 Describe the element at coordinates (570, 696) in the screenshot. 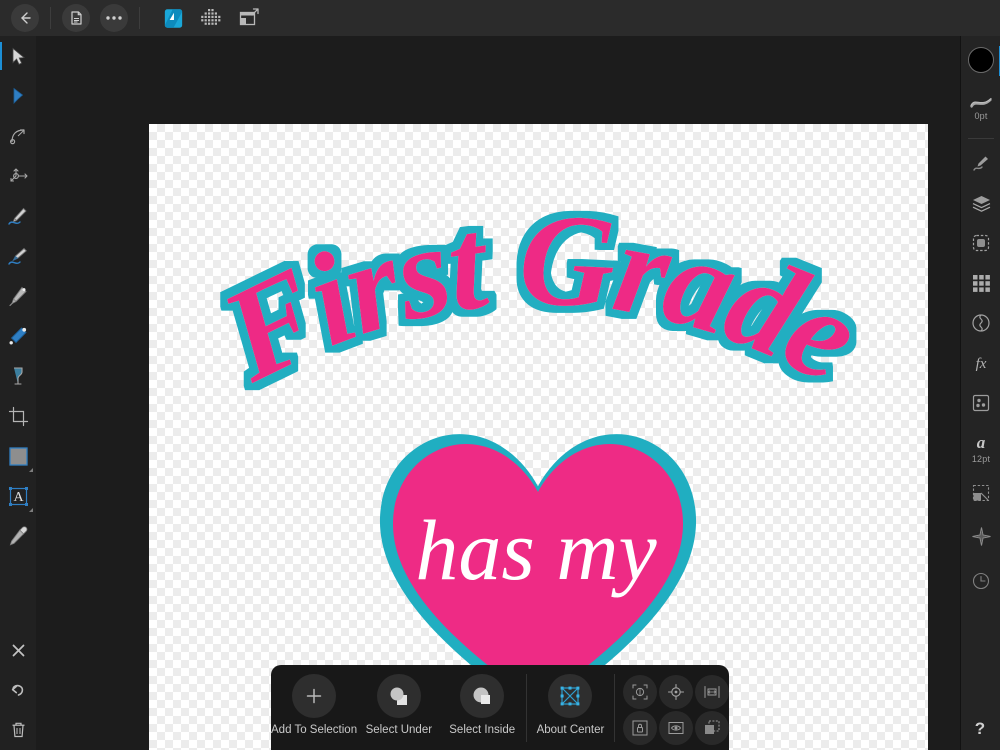

I see `about-center-icon` at that location.